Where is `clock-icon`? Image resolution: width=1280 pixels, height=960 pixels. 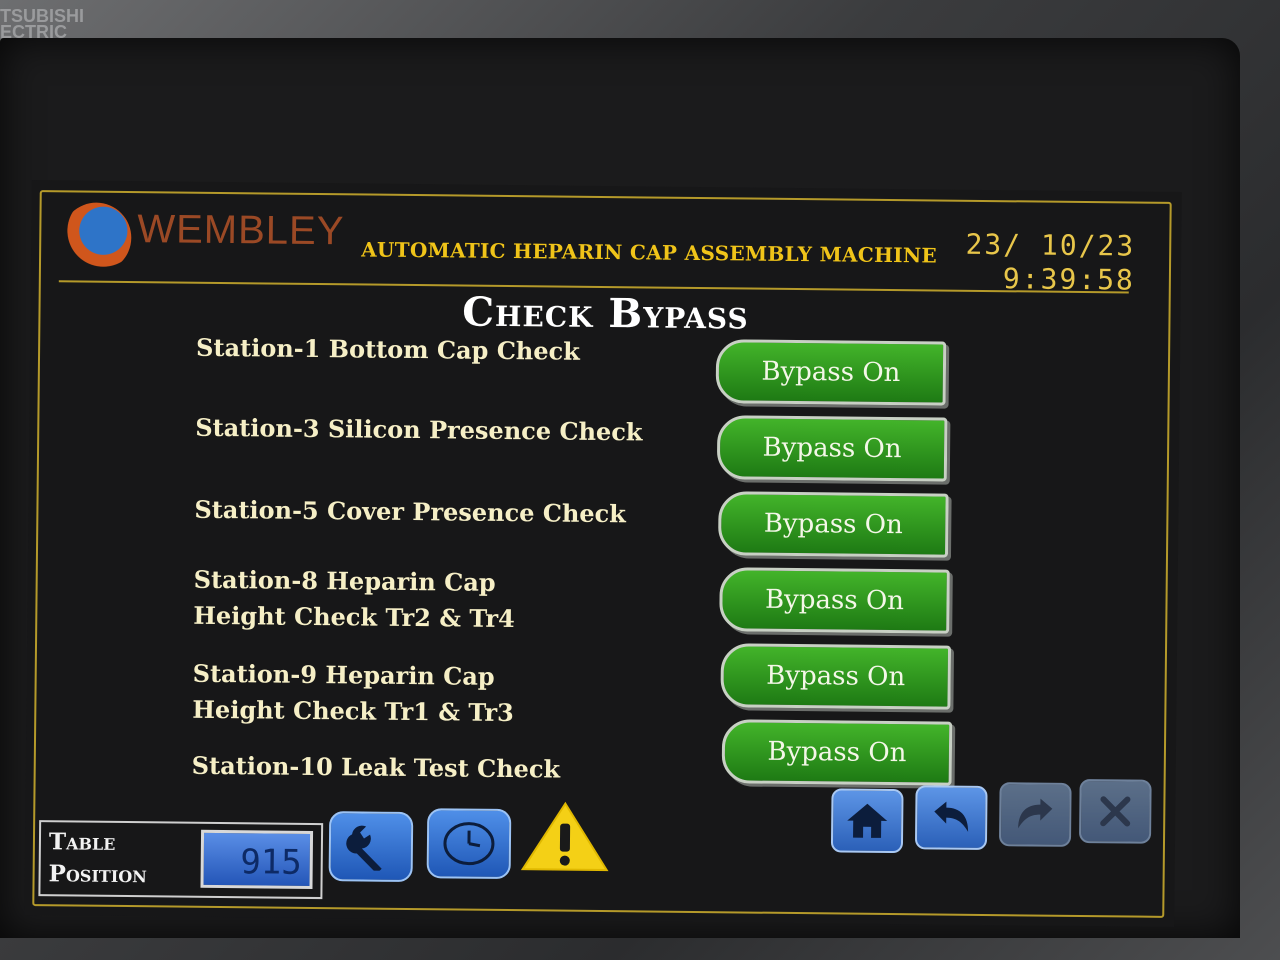 clock-icon is located at coordinates (469, 844).